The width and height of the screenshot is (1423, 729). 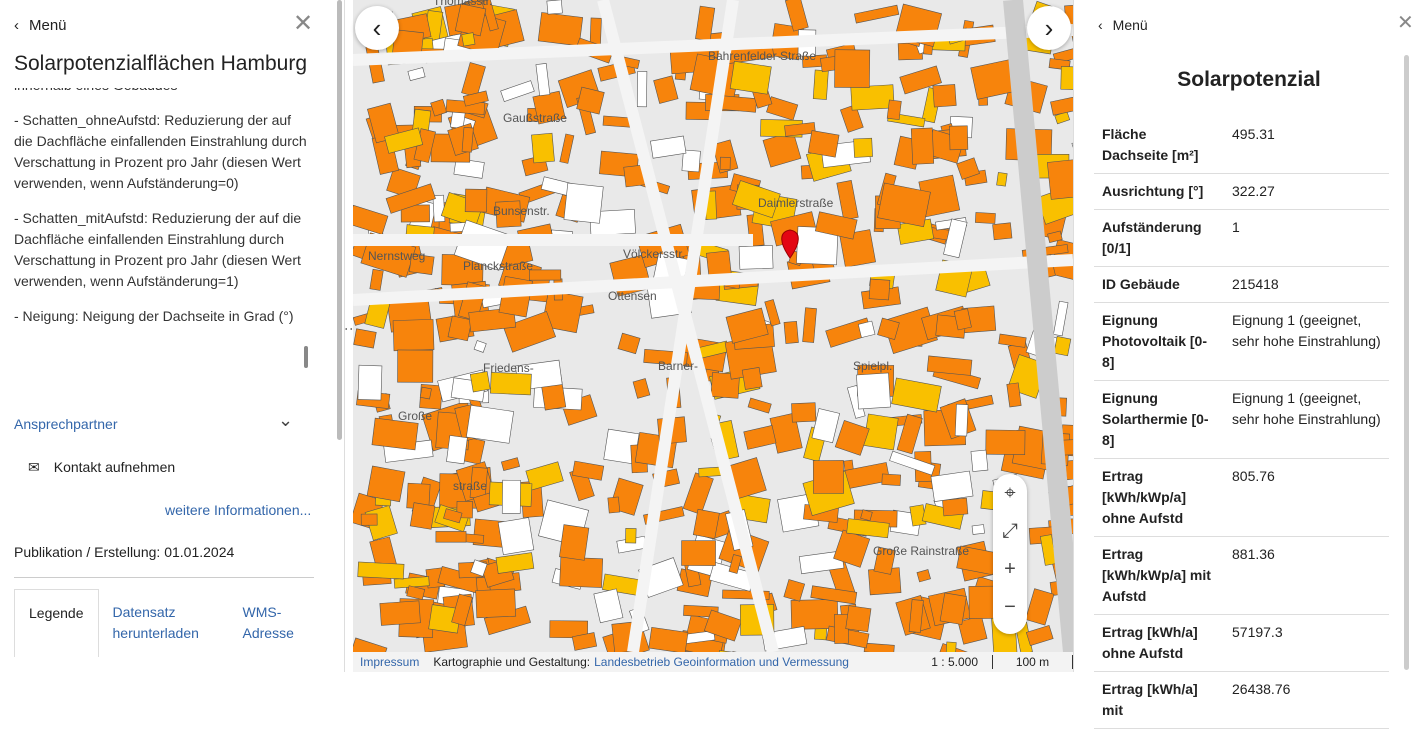 What do you see at coordinates (164, 577) in the screenshot?
I see `divider` at bounding box center [164, 577].